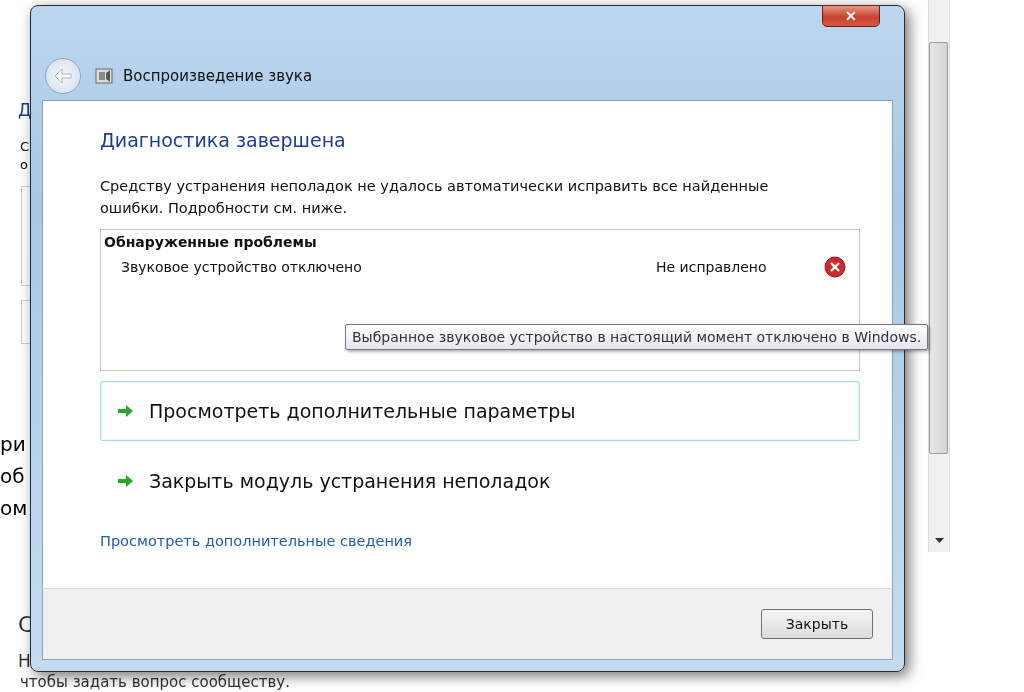 This screenshot has width=1024, height=692. What do you see at coordinates (218, 76) in the screenshot?
I see `window-title: Воспроизведение звука` at bounding box center [218, 76].